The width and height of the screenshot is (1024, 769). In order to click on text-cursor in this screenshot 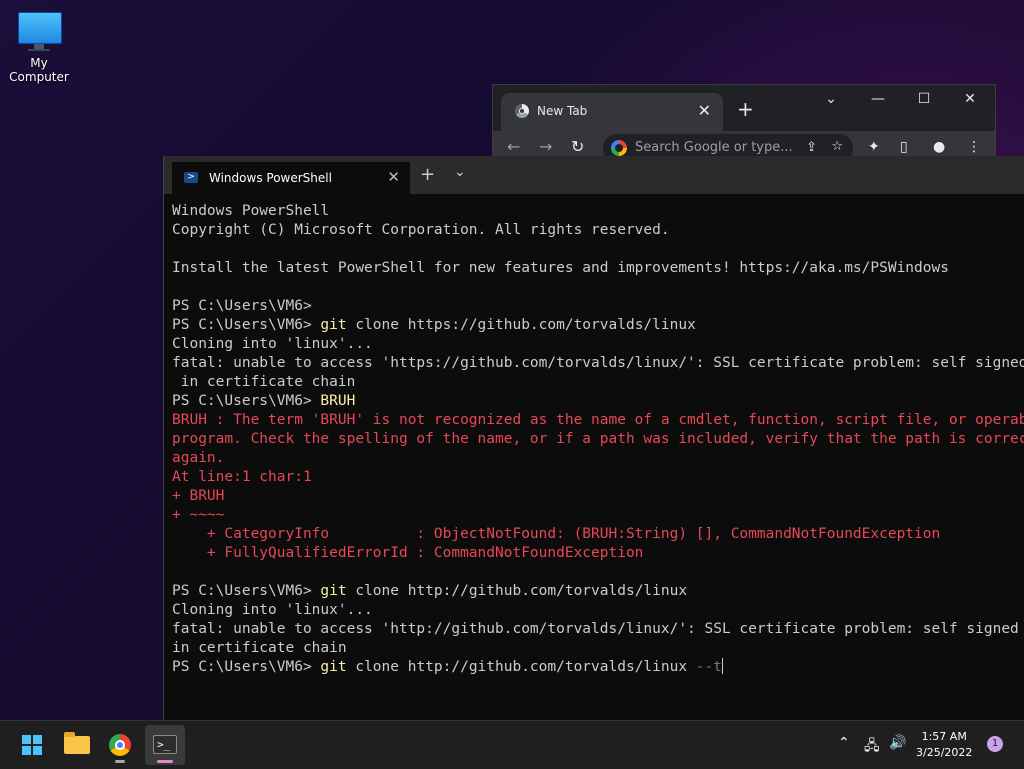, I will do `click(723, 666)`.